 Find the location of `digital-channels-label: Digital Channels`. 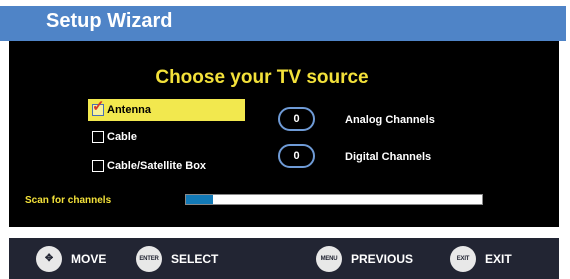

digital-channels-label: Digital Channels is located at coordinates (388, 157).